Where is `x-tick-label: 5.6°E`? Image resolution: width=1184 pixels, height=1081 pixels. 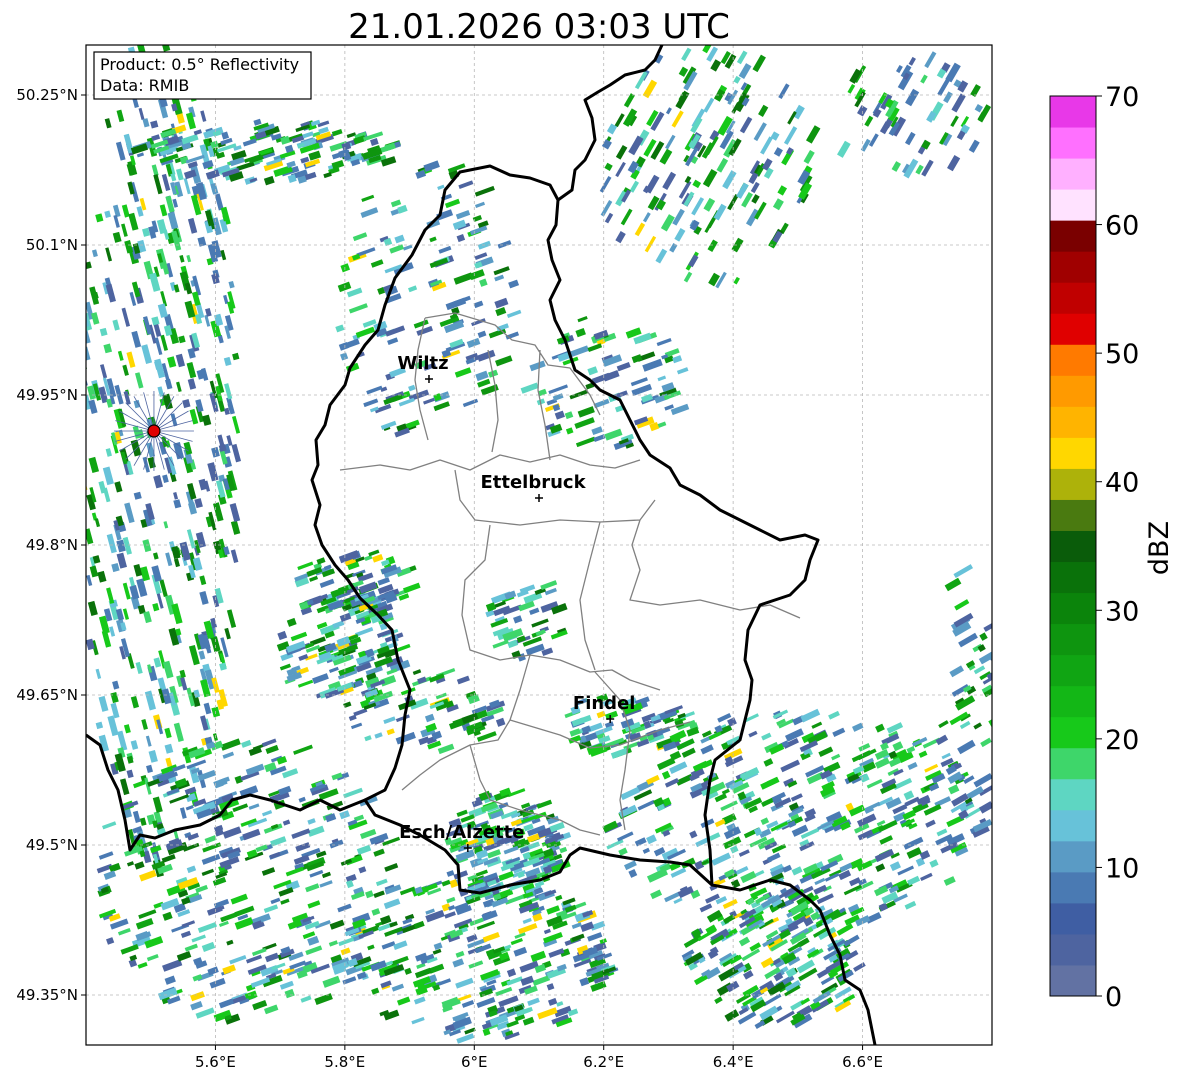 x-tick-label: 5.6°E is located at coordinates (215, 1062).